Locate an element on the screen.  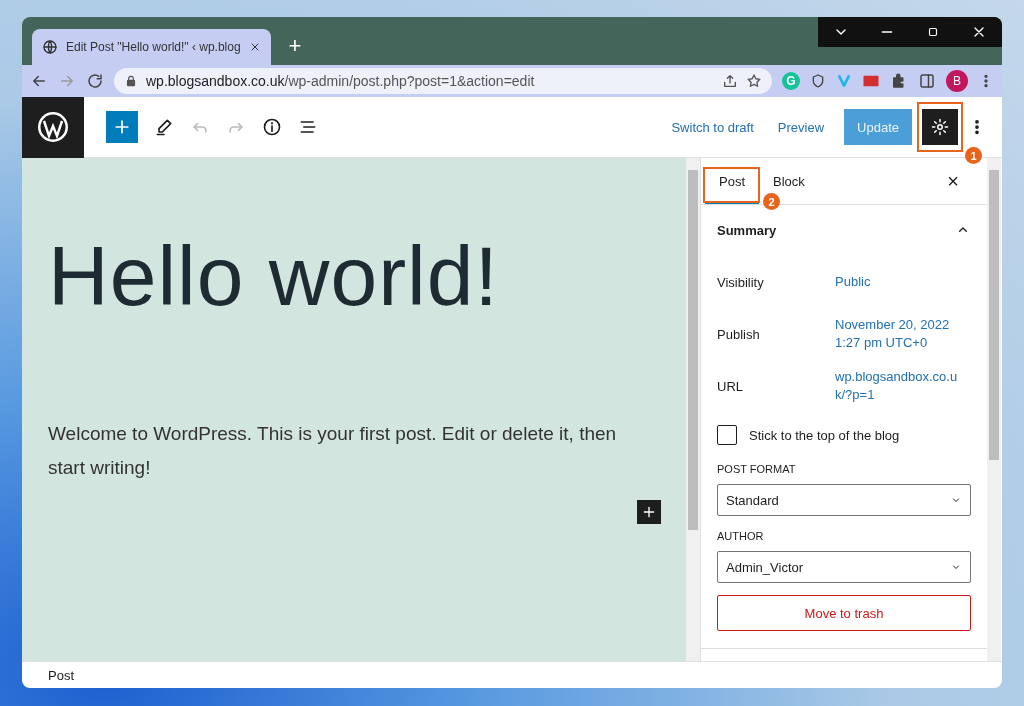
status-bar-text: Post is located at coordinates (512, 674).